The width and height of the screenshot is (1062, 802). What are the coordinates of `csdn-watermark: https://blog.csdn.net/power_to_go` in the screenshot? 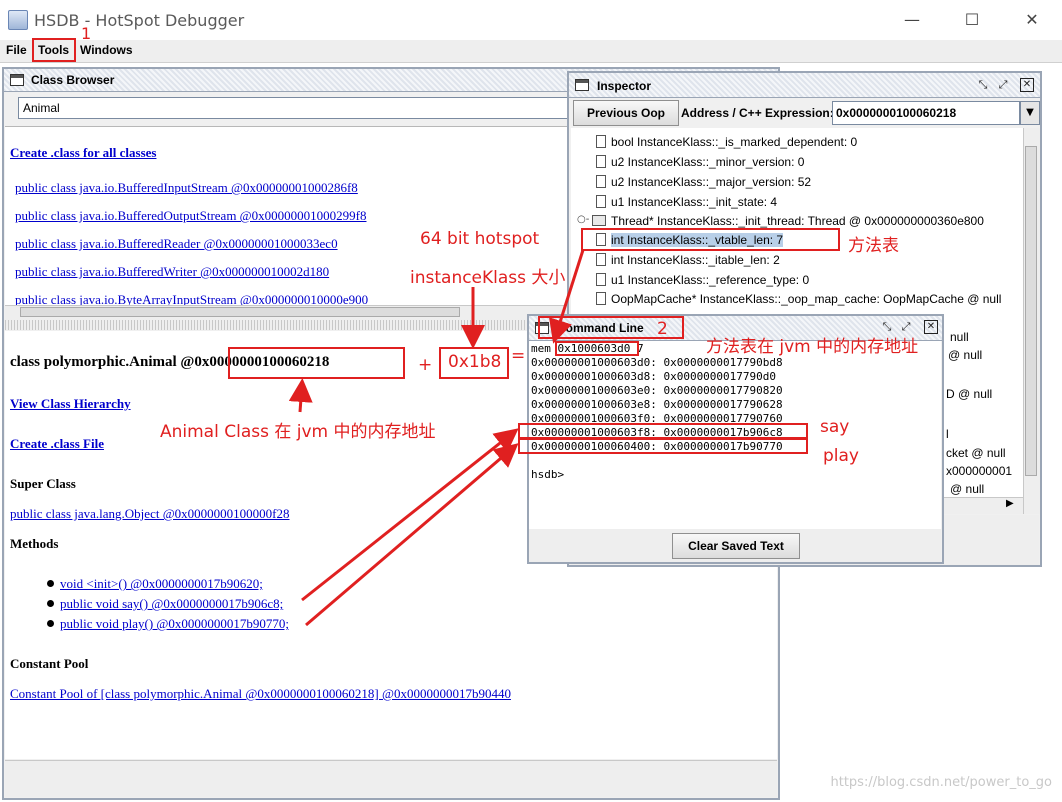 It's located at (941, 782).